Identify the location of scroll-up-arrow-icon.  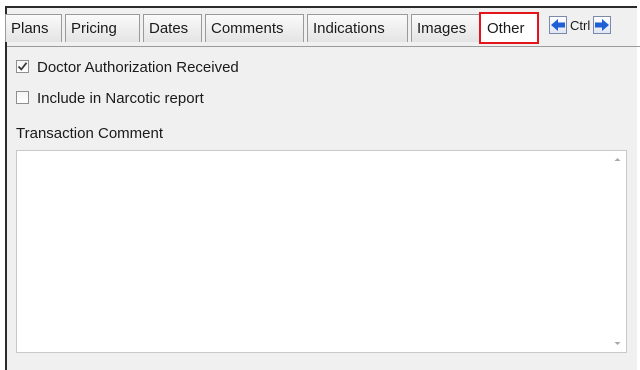
(617, 159).